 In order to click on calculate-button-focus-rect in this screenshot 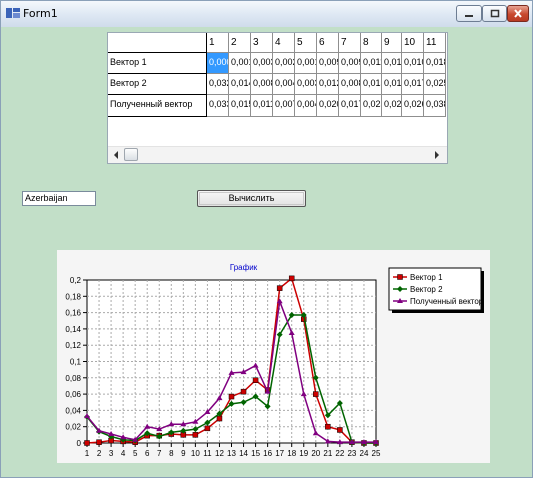, I will do `click(251, 198)`.